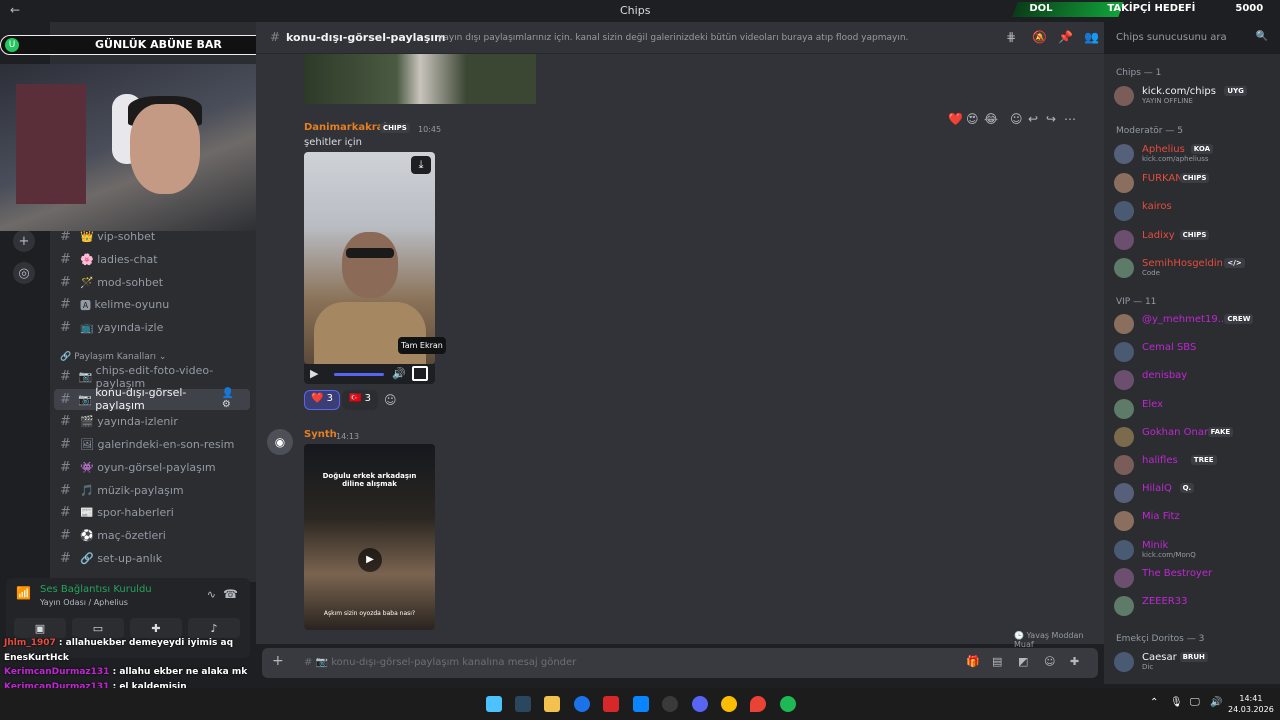 This screenshot has width=1280, height=720. Describe the element at coordinates (152, 512) in the screenshot. I see `channel-spor-haberleri: # 📰 spor-haberleri` at that location.